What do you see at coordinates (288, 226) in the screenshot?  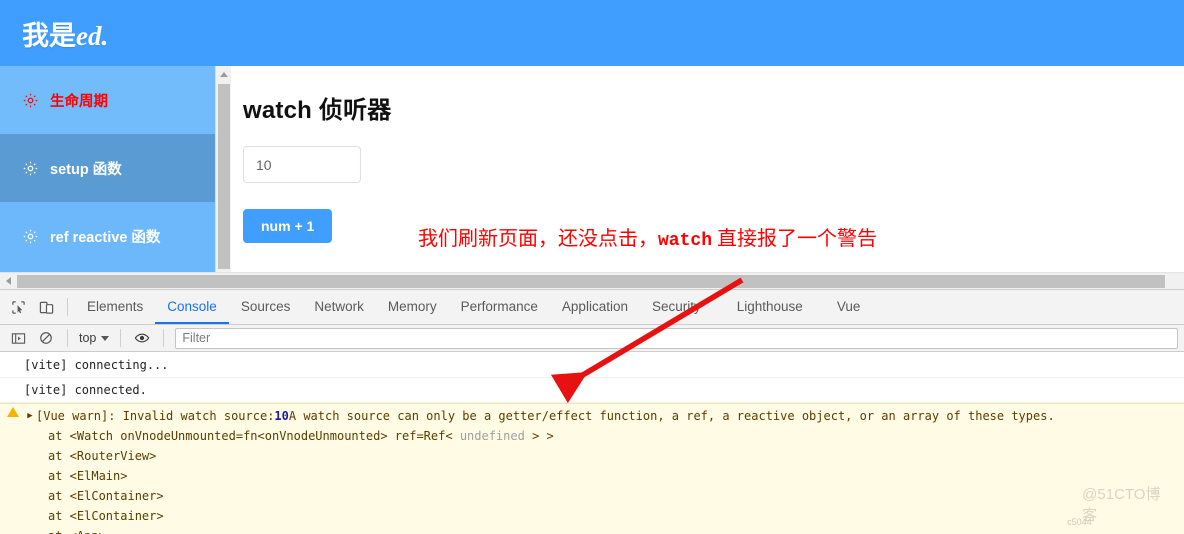 I see `increment-button: num + 1` at bounding box center [288, 226].